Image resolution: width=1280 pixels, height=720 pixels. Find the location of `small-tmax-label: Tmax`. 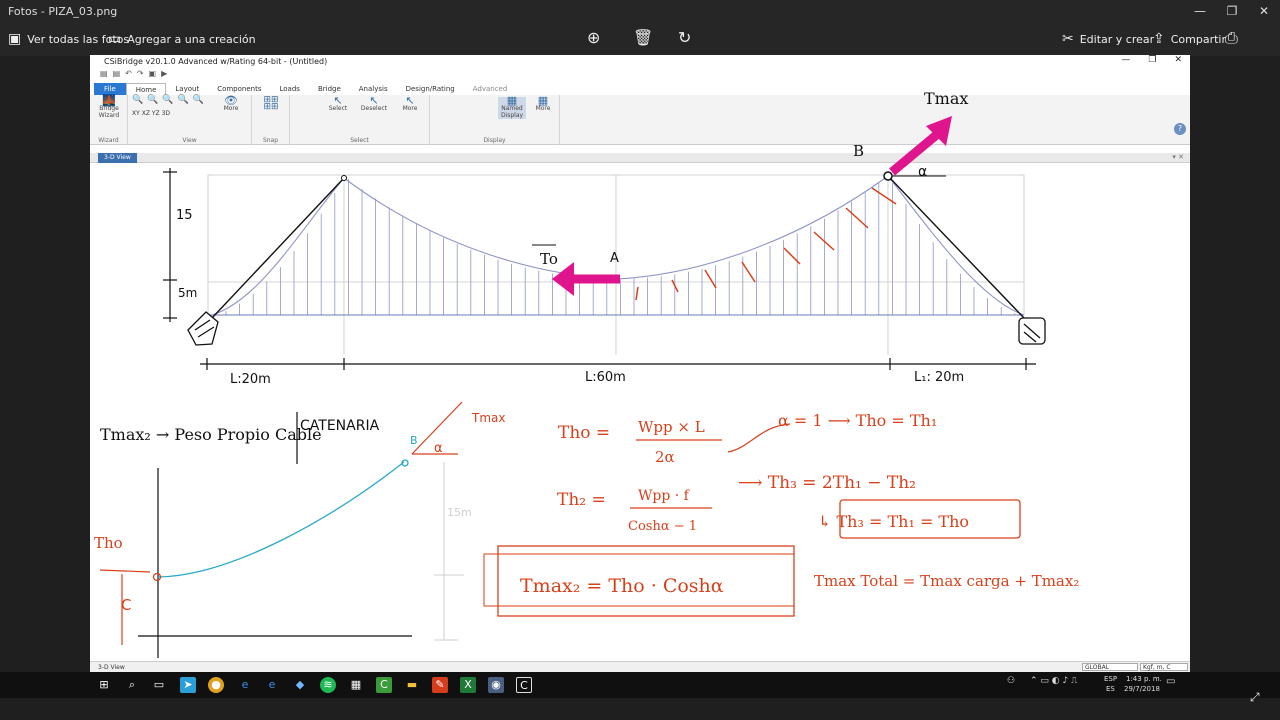

small-tmax-label: Tmax is located at coordinates (488, 418).